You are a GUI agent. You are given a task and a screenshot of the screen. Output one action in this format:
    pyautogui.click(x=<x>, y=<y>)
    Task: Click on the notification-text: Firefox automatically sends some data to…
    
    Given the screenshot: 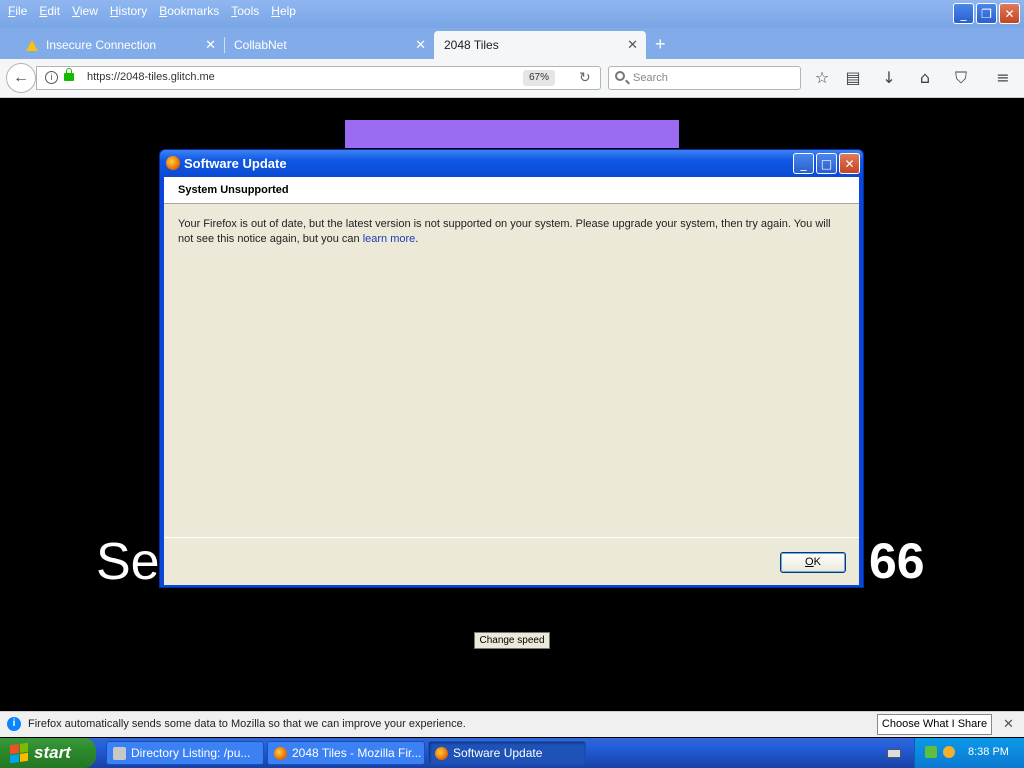 What is the action you would take?
    pyautogui.click(x=247, y=724)
    